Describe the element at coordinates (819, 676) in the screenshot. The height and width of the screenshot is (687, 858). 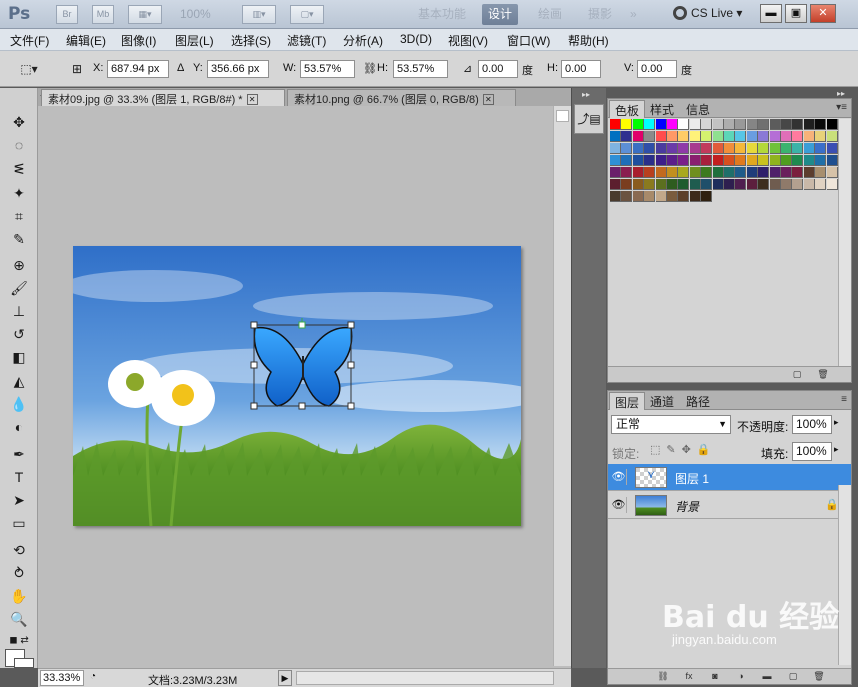
I see `delete-layer-icon: 🗑` at that location.